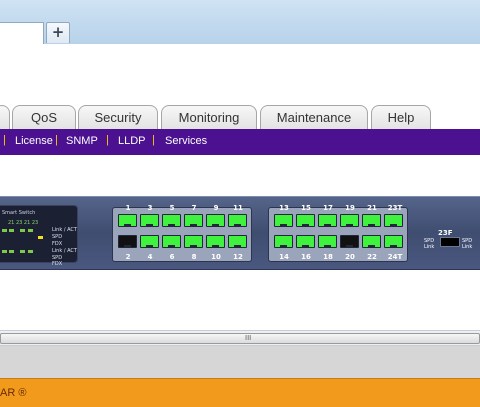 This screenshot has width=480, height=407. What do you see at coordinates (284, 257) in the screenshot?
I see `port-number-label: 14` at bounding box center [284, 257].